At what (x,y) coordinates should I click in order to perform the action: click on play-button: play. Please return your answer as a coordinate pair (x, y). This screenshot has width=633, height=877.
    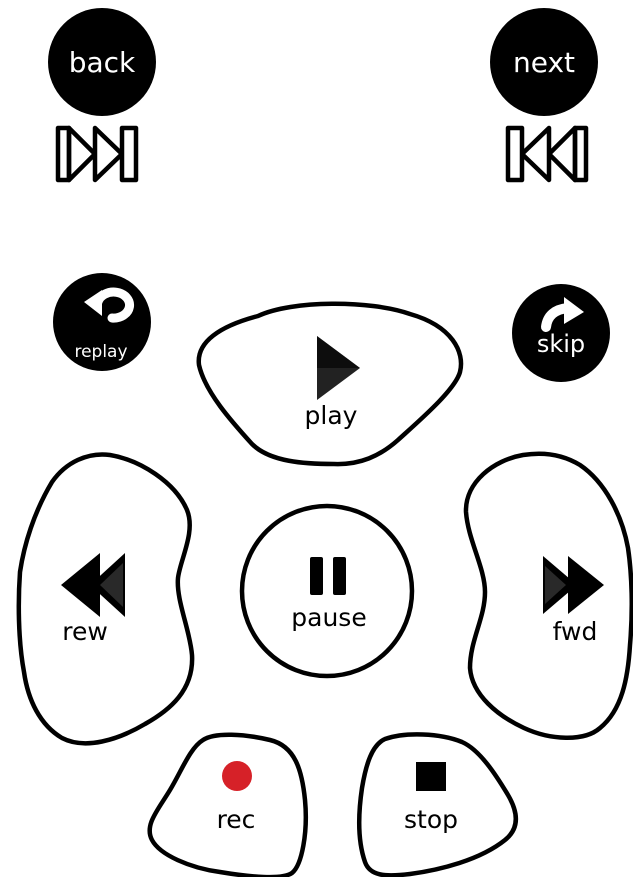
    Looking at the image, I should click on (330, 384).